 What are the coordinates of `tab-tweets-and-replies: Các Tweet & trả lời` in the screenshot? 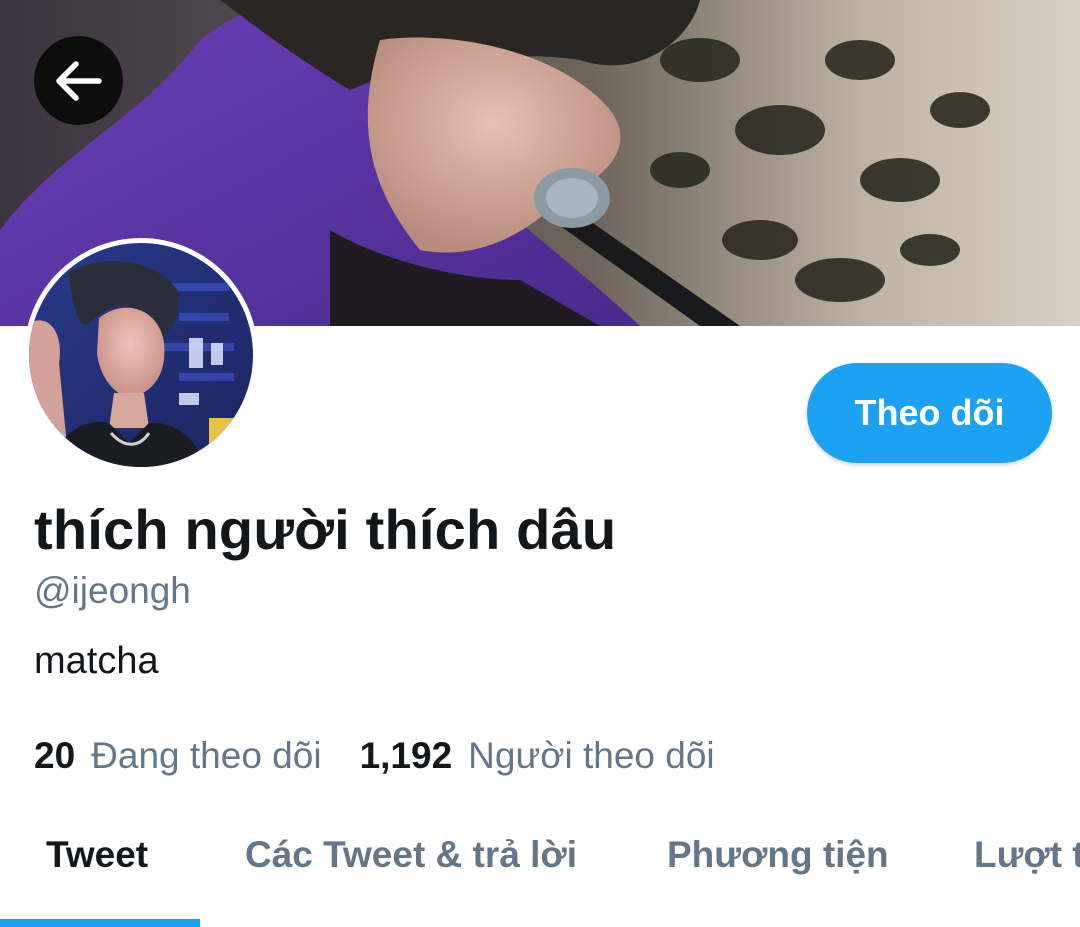 It's located at (411, 855).